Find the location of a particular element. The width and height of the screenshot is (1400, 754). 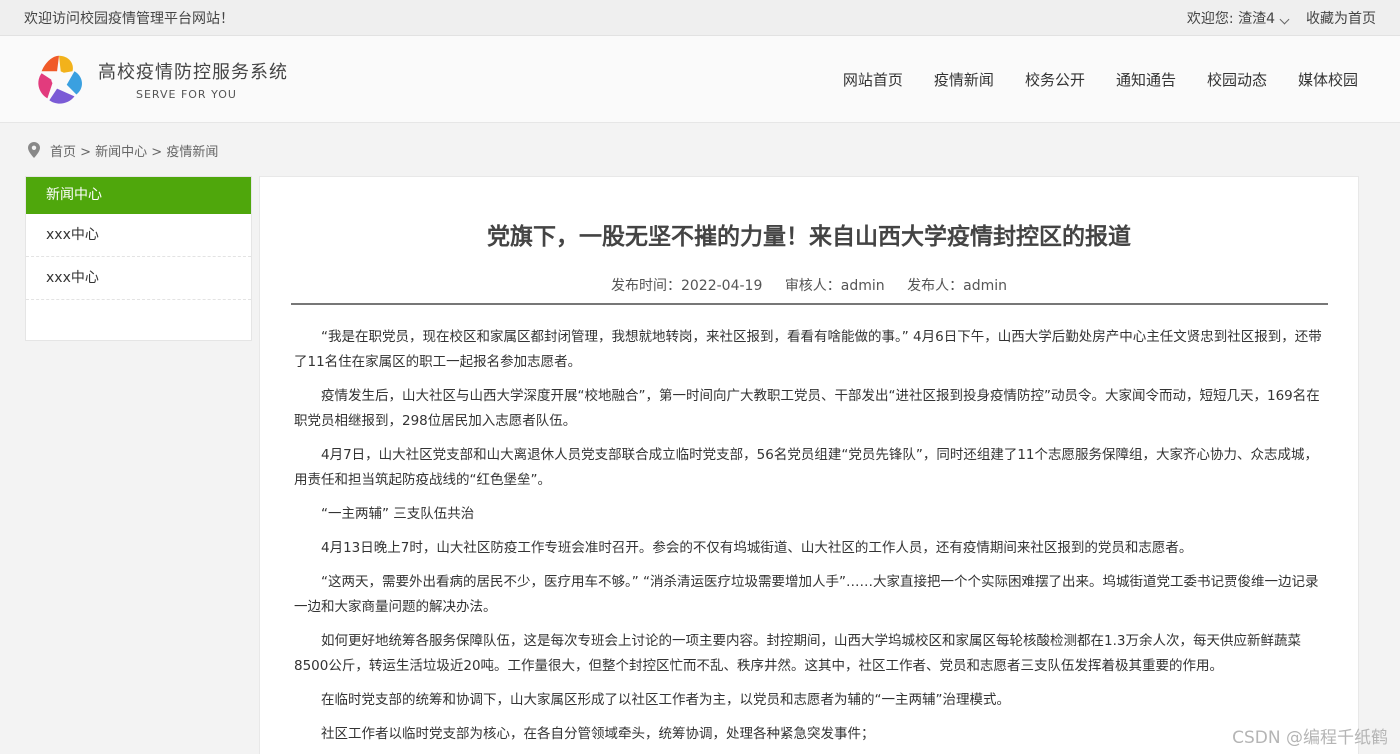

user-menu: 欢迎您: 渣渣4 is located at coordinates (1241, 18).